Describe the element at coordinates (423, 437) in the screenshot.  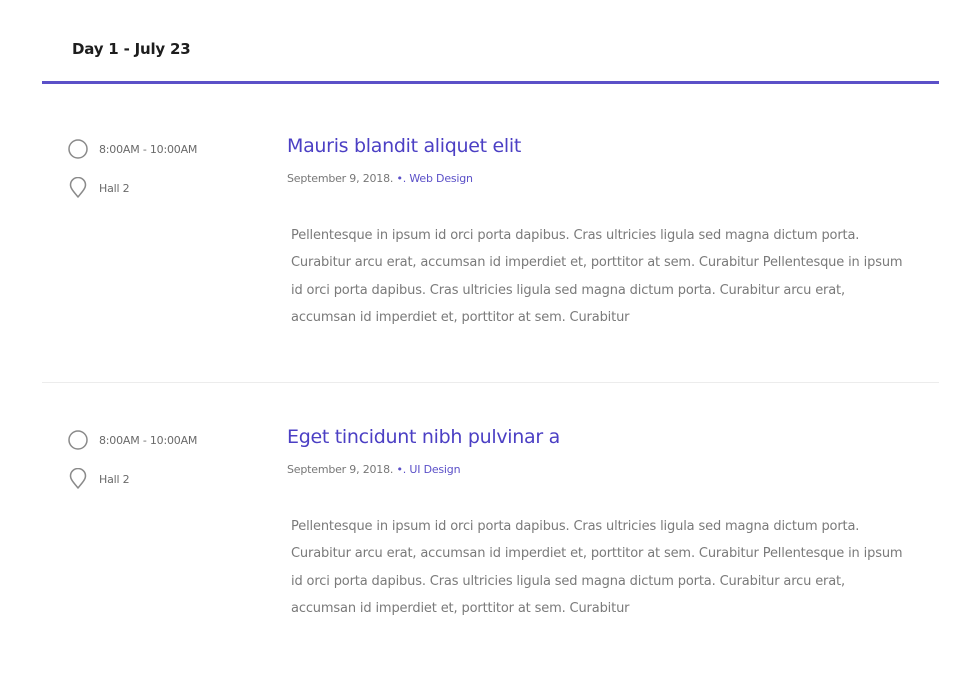
I see `session-title: Eget tincidunt nibh pulvinar a` at that location.